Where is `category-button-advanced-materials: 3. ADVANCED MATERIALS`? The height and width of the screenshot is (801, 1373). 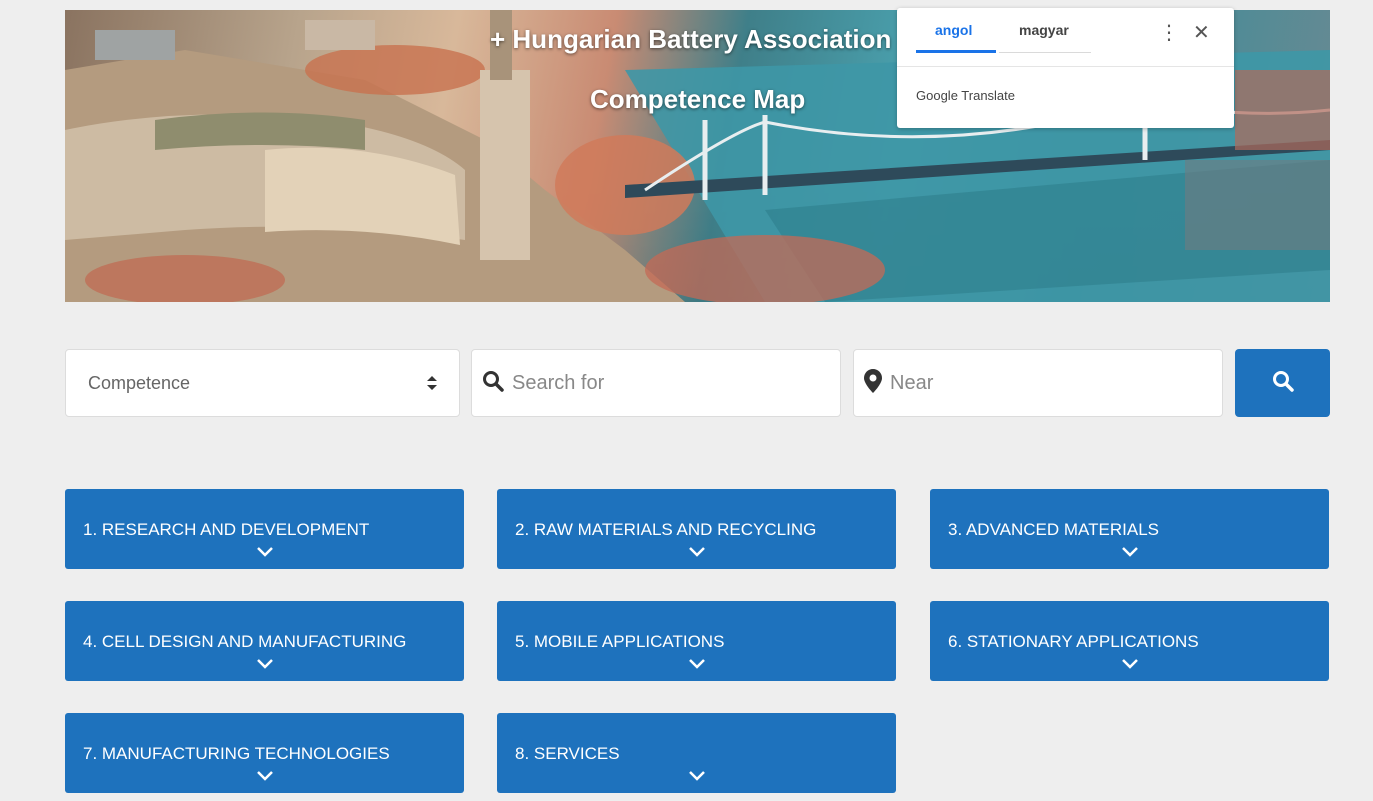 category-button-advanced-materials: 3. ADVANCED MATERIALS is located at coordinates (1129, 529).